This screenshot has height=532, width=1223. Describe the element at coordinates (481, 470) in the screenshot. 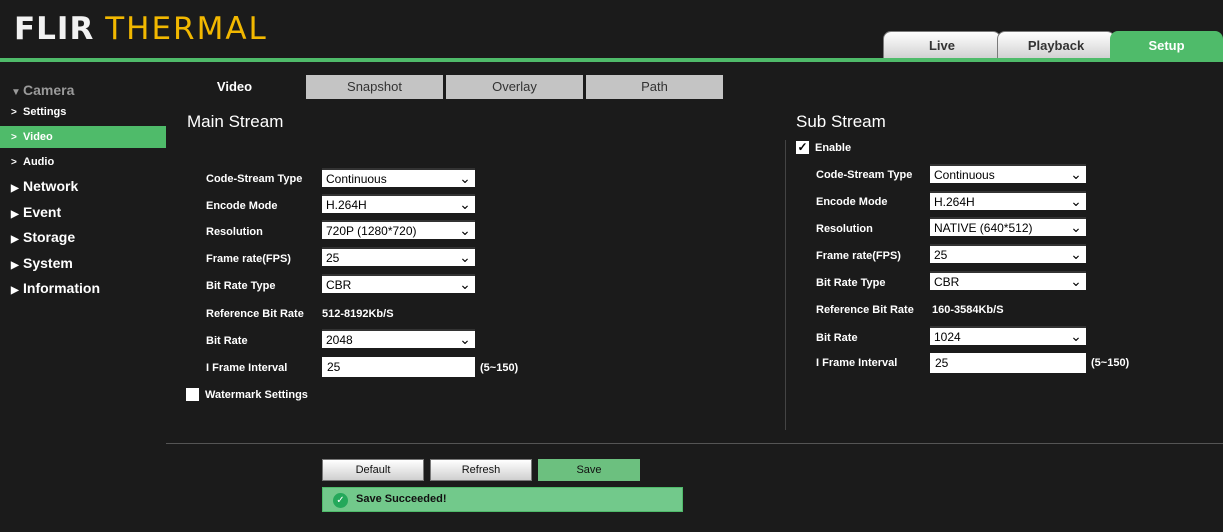

I see `refresh-button: Refresh` at that location.